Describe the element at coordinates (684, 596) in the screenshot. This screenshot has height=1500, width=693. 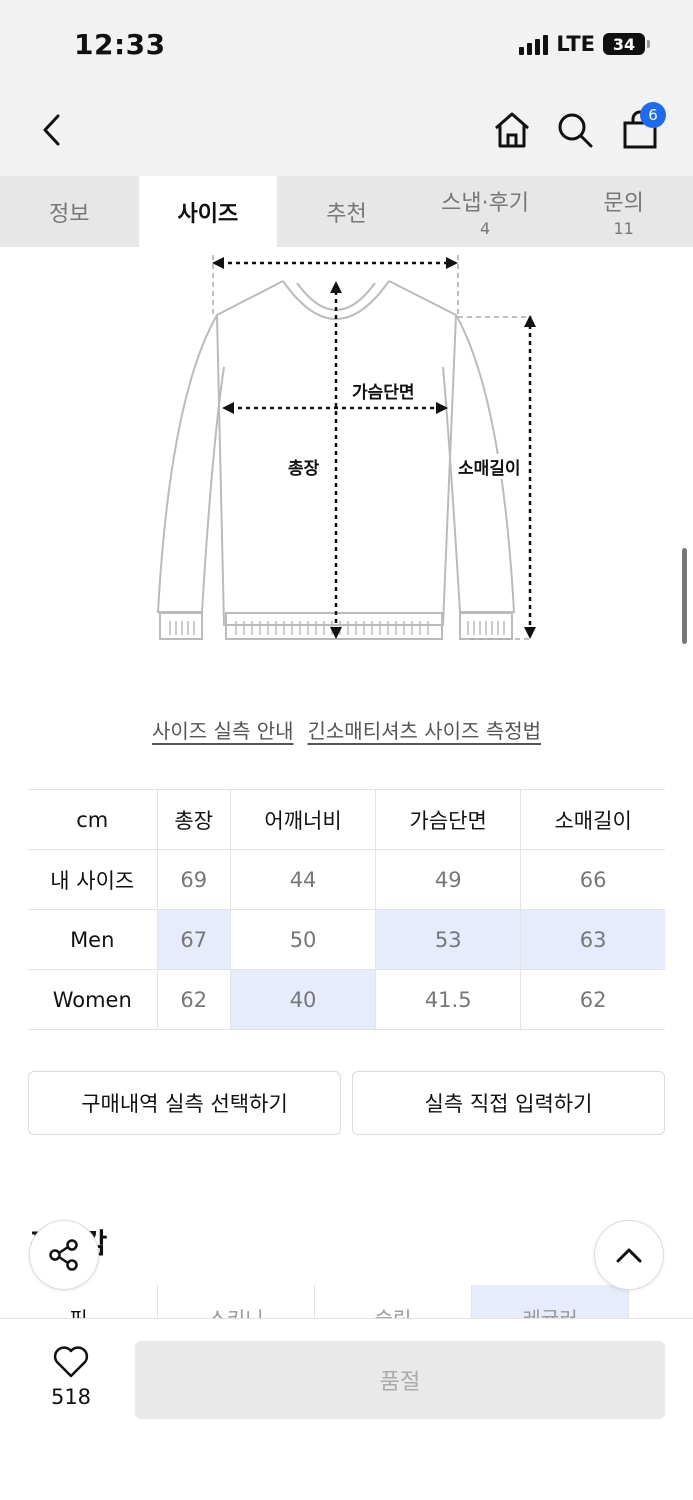
I see `scrollbar` at that location.